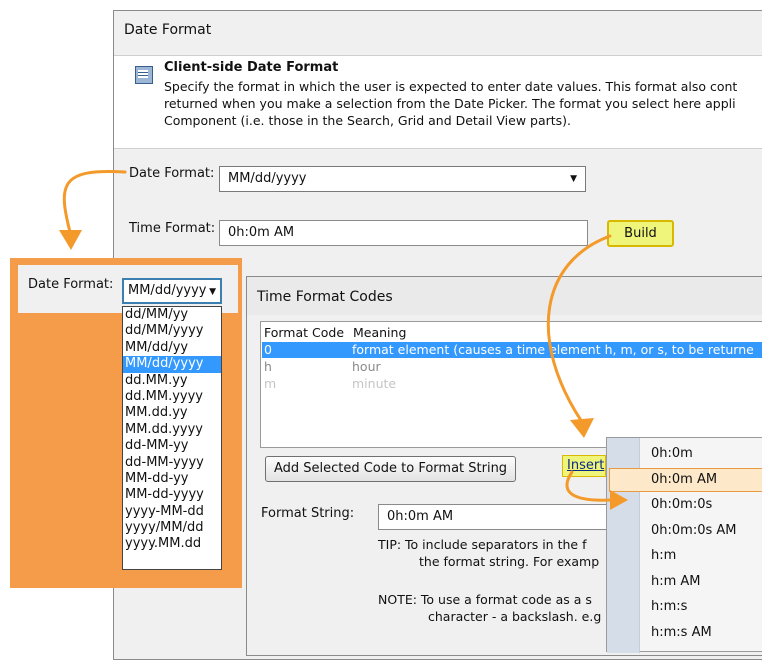 Image resolution: width=762 pixels, height=660 pixels. I want to click on date-format-option: dd.MM.yyyy, so click(172, 397).